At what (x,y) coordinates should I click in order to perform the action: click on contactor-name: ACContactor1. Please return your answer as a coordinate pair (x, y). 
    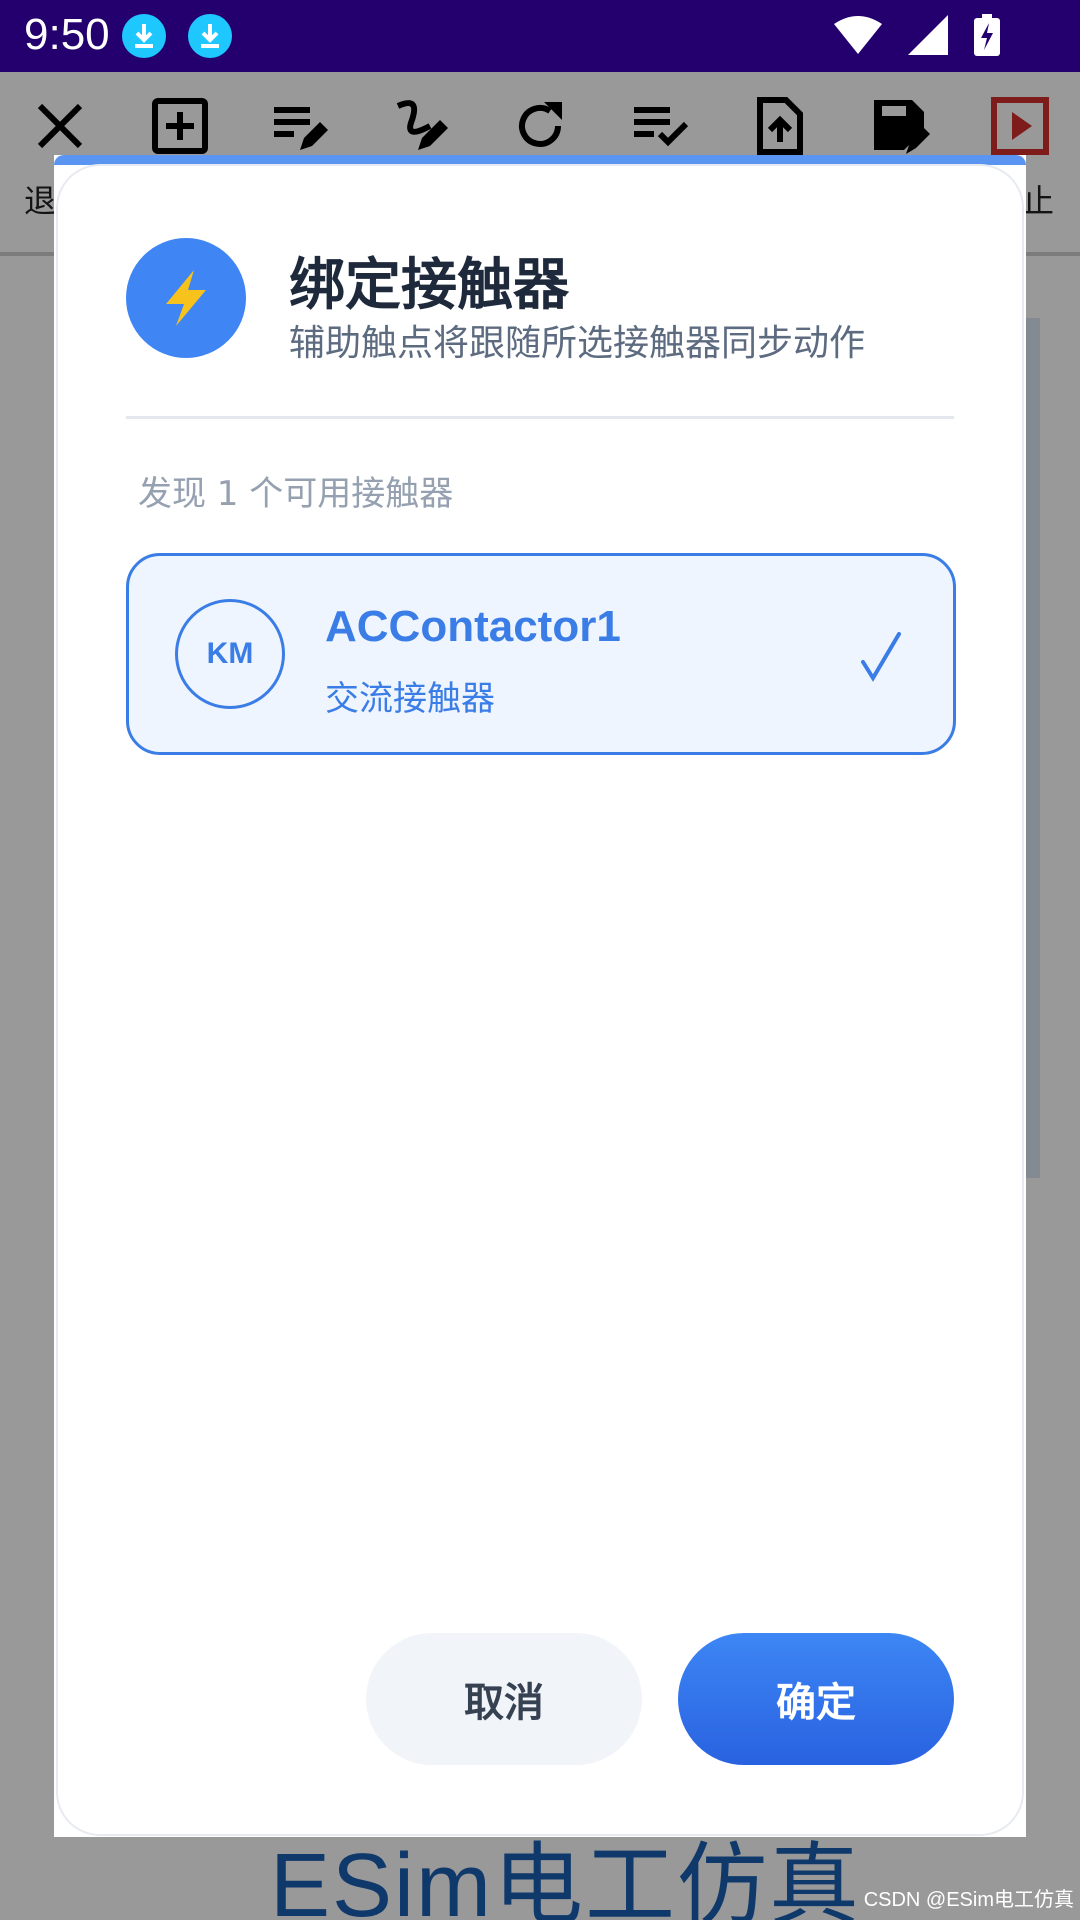
    Looking at the image, I should click on (473, 626).